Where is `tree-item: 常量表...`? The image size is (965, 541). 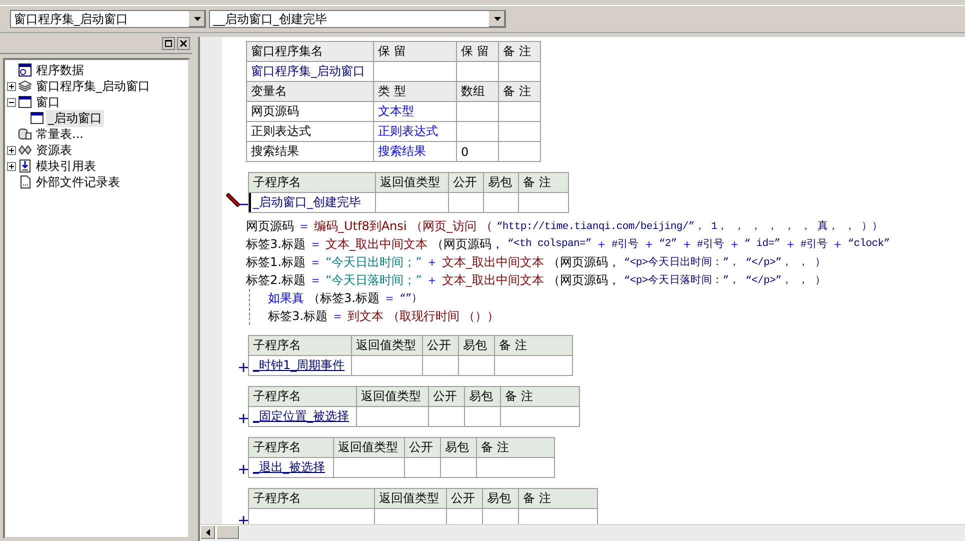 tree-item: 常量表... is located at coordinates (60, 134).